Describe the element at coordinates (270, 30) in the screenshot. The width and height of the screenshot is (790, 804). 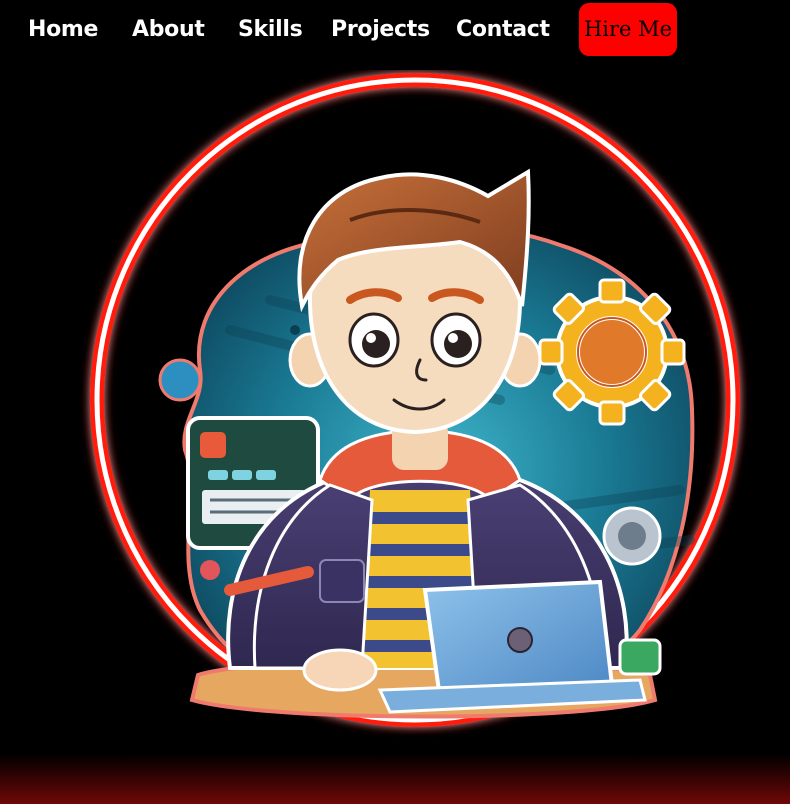
I see `nav-skills-link: Skills` at that location.